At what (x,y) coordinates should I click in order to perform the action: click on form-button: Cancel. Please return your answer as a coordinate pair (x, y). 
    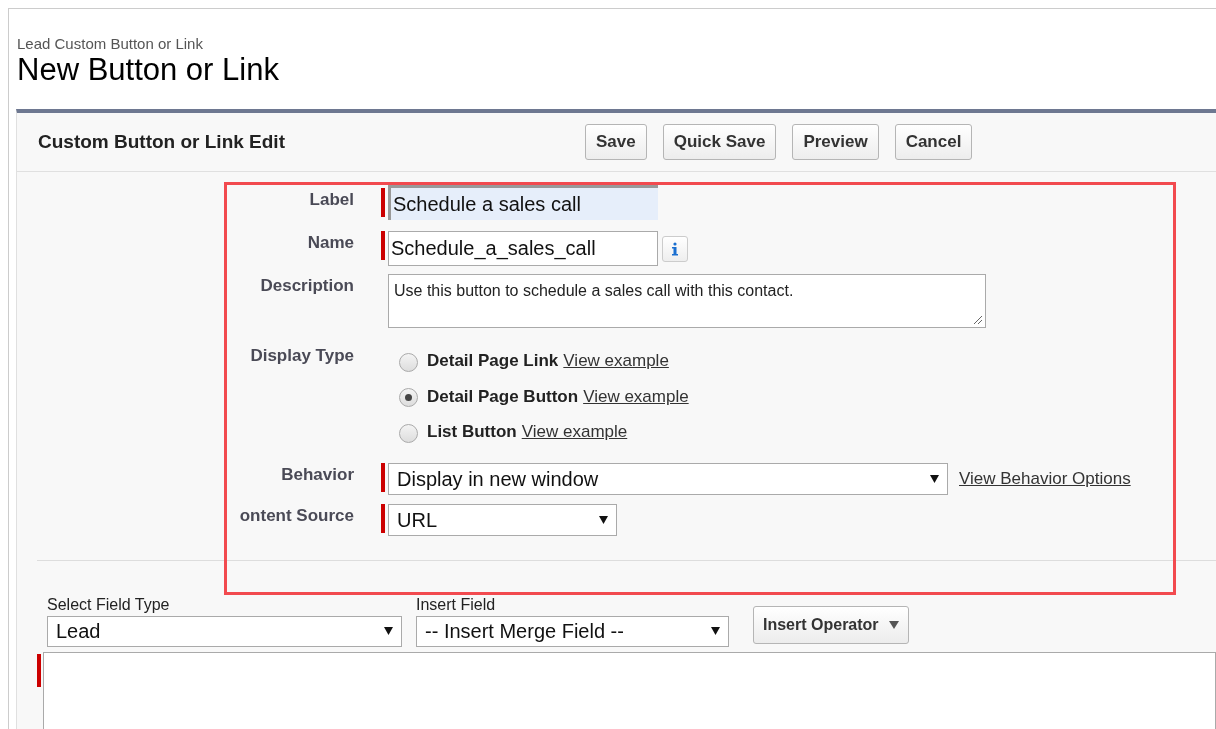
    Looking at the image, I should click on (933, 142).